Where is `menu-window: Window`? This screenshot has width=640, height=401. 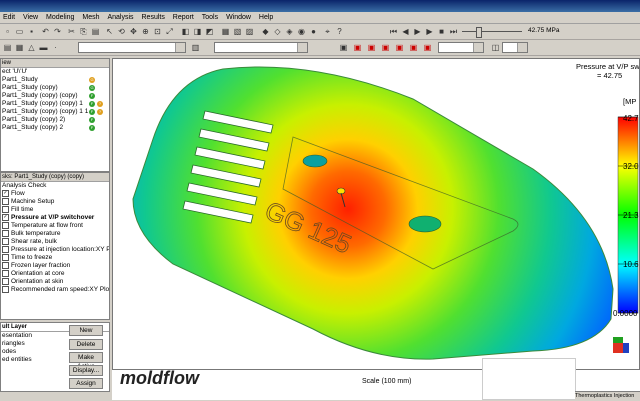
menu-window: Window is located at coordinates (238, 17).